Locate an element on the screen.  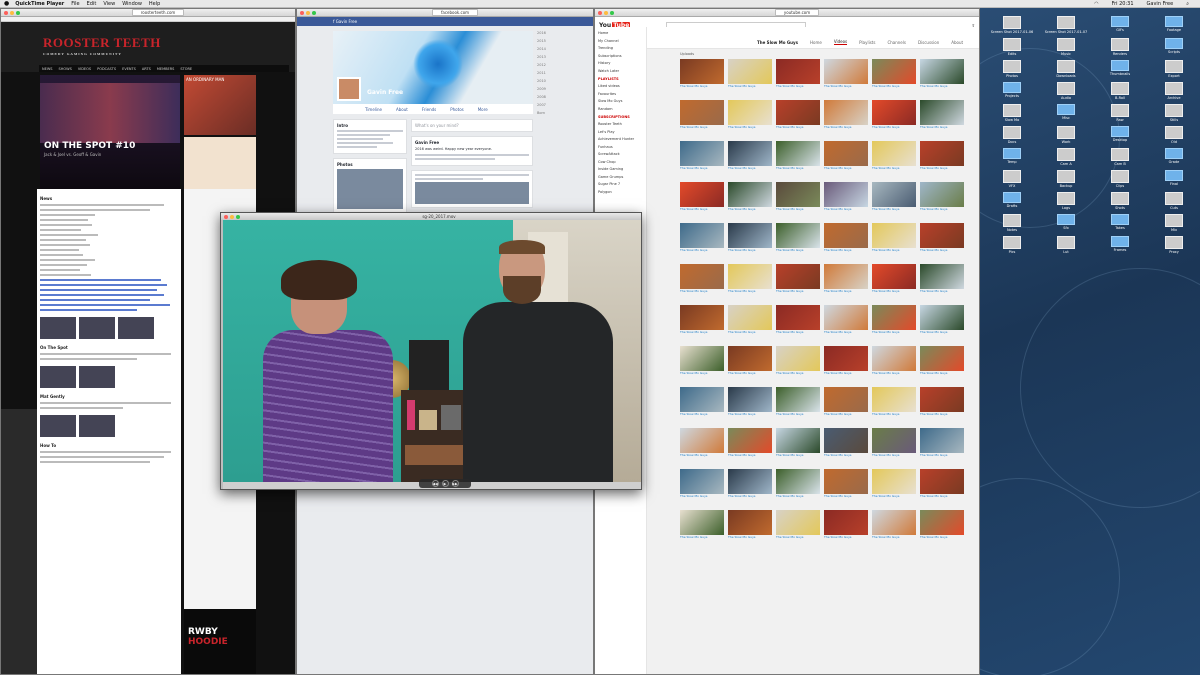
desktop-file-icon: Archive is located at coordinates (1174, 91).